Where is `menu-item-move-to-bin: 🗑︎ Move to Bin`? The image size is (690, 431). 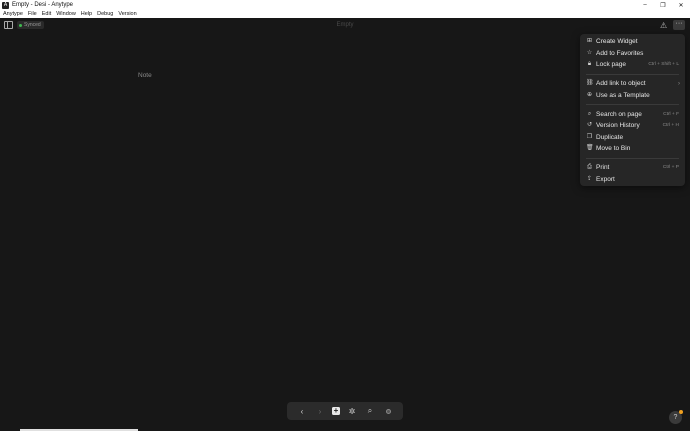
menu-item-move-to-bin: 🗑︎ Move to Bin is located at coordinates (632, 149).